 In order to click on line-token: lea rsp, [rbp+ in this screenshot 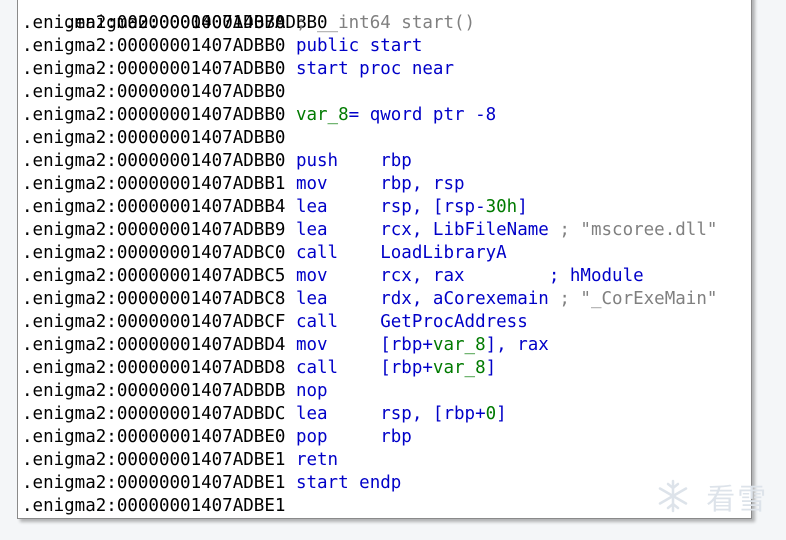, I will do `click(390, 414)`.